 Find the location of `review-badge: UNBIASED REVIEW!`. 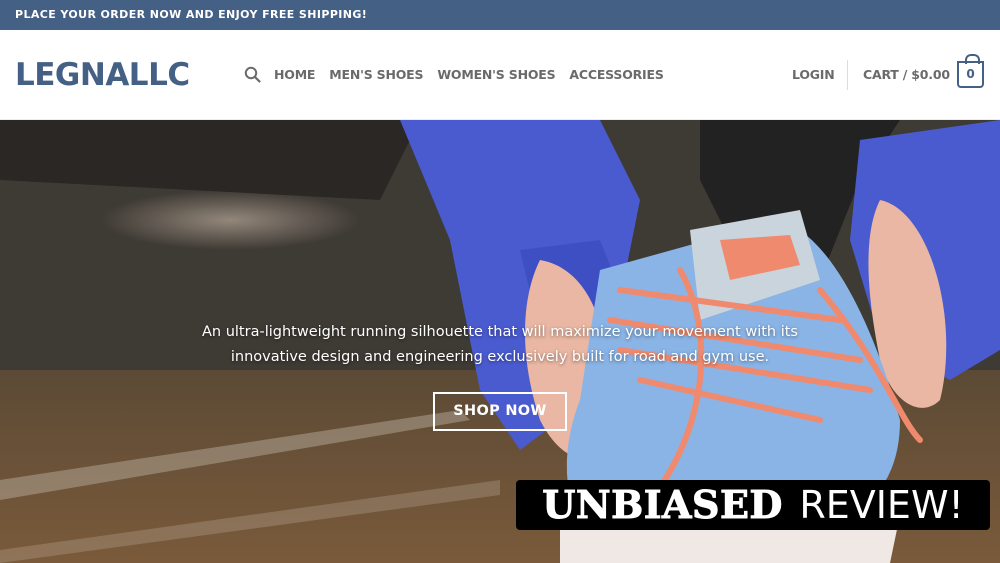

review-badge: UNBIASED REVIEW! is located at coordinates (753, 505).